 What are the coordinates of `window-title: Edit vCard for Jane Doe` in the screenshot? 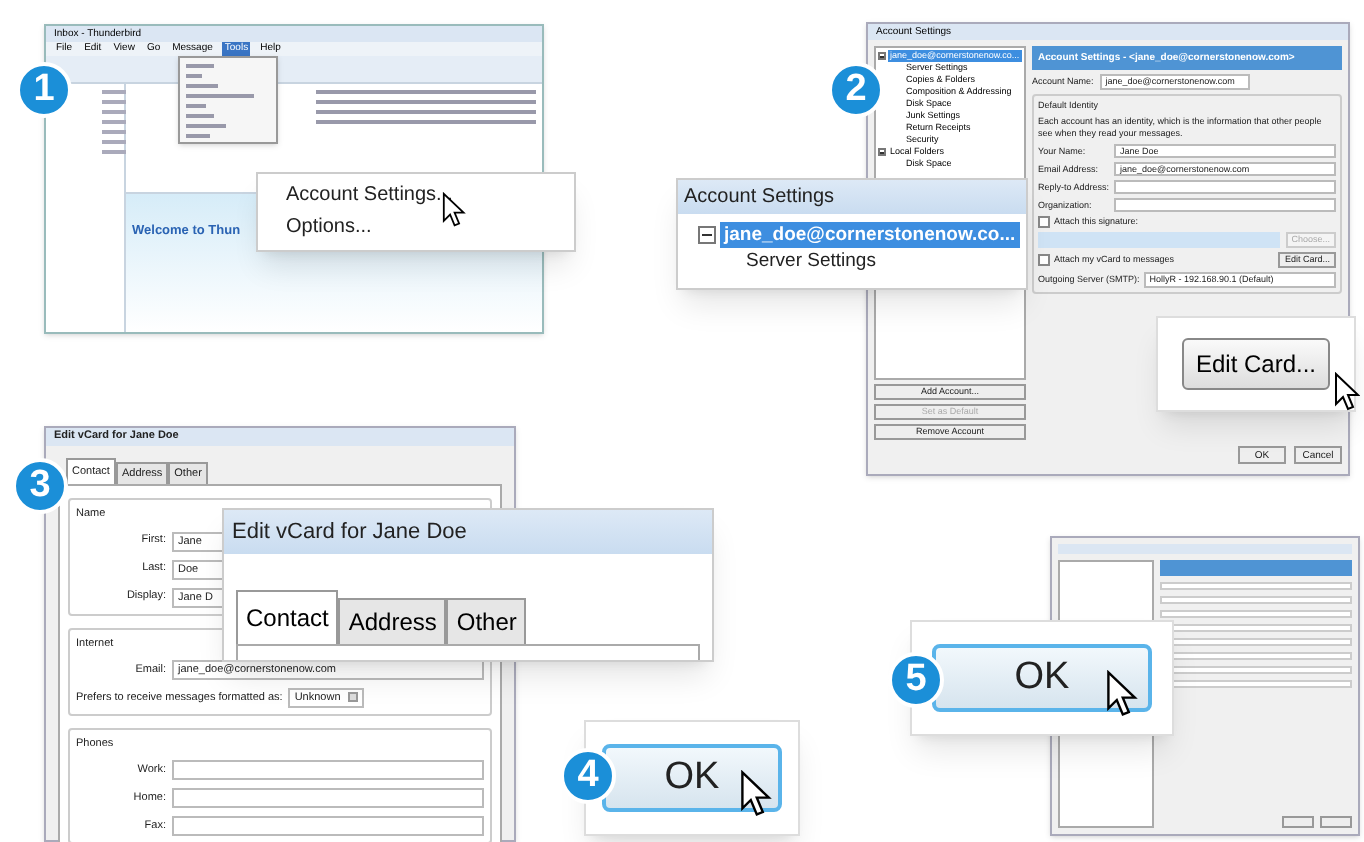 It's located at (468, 532).